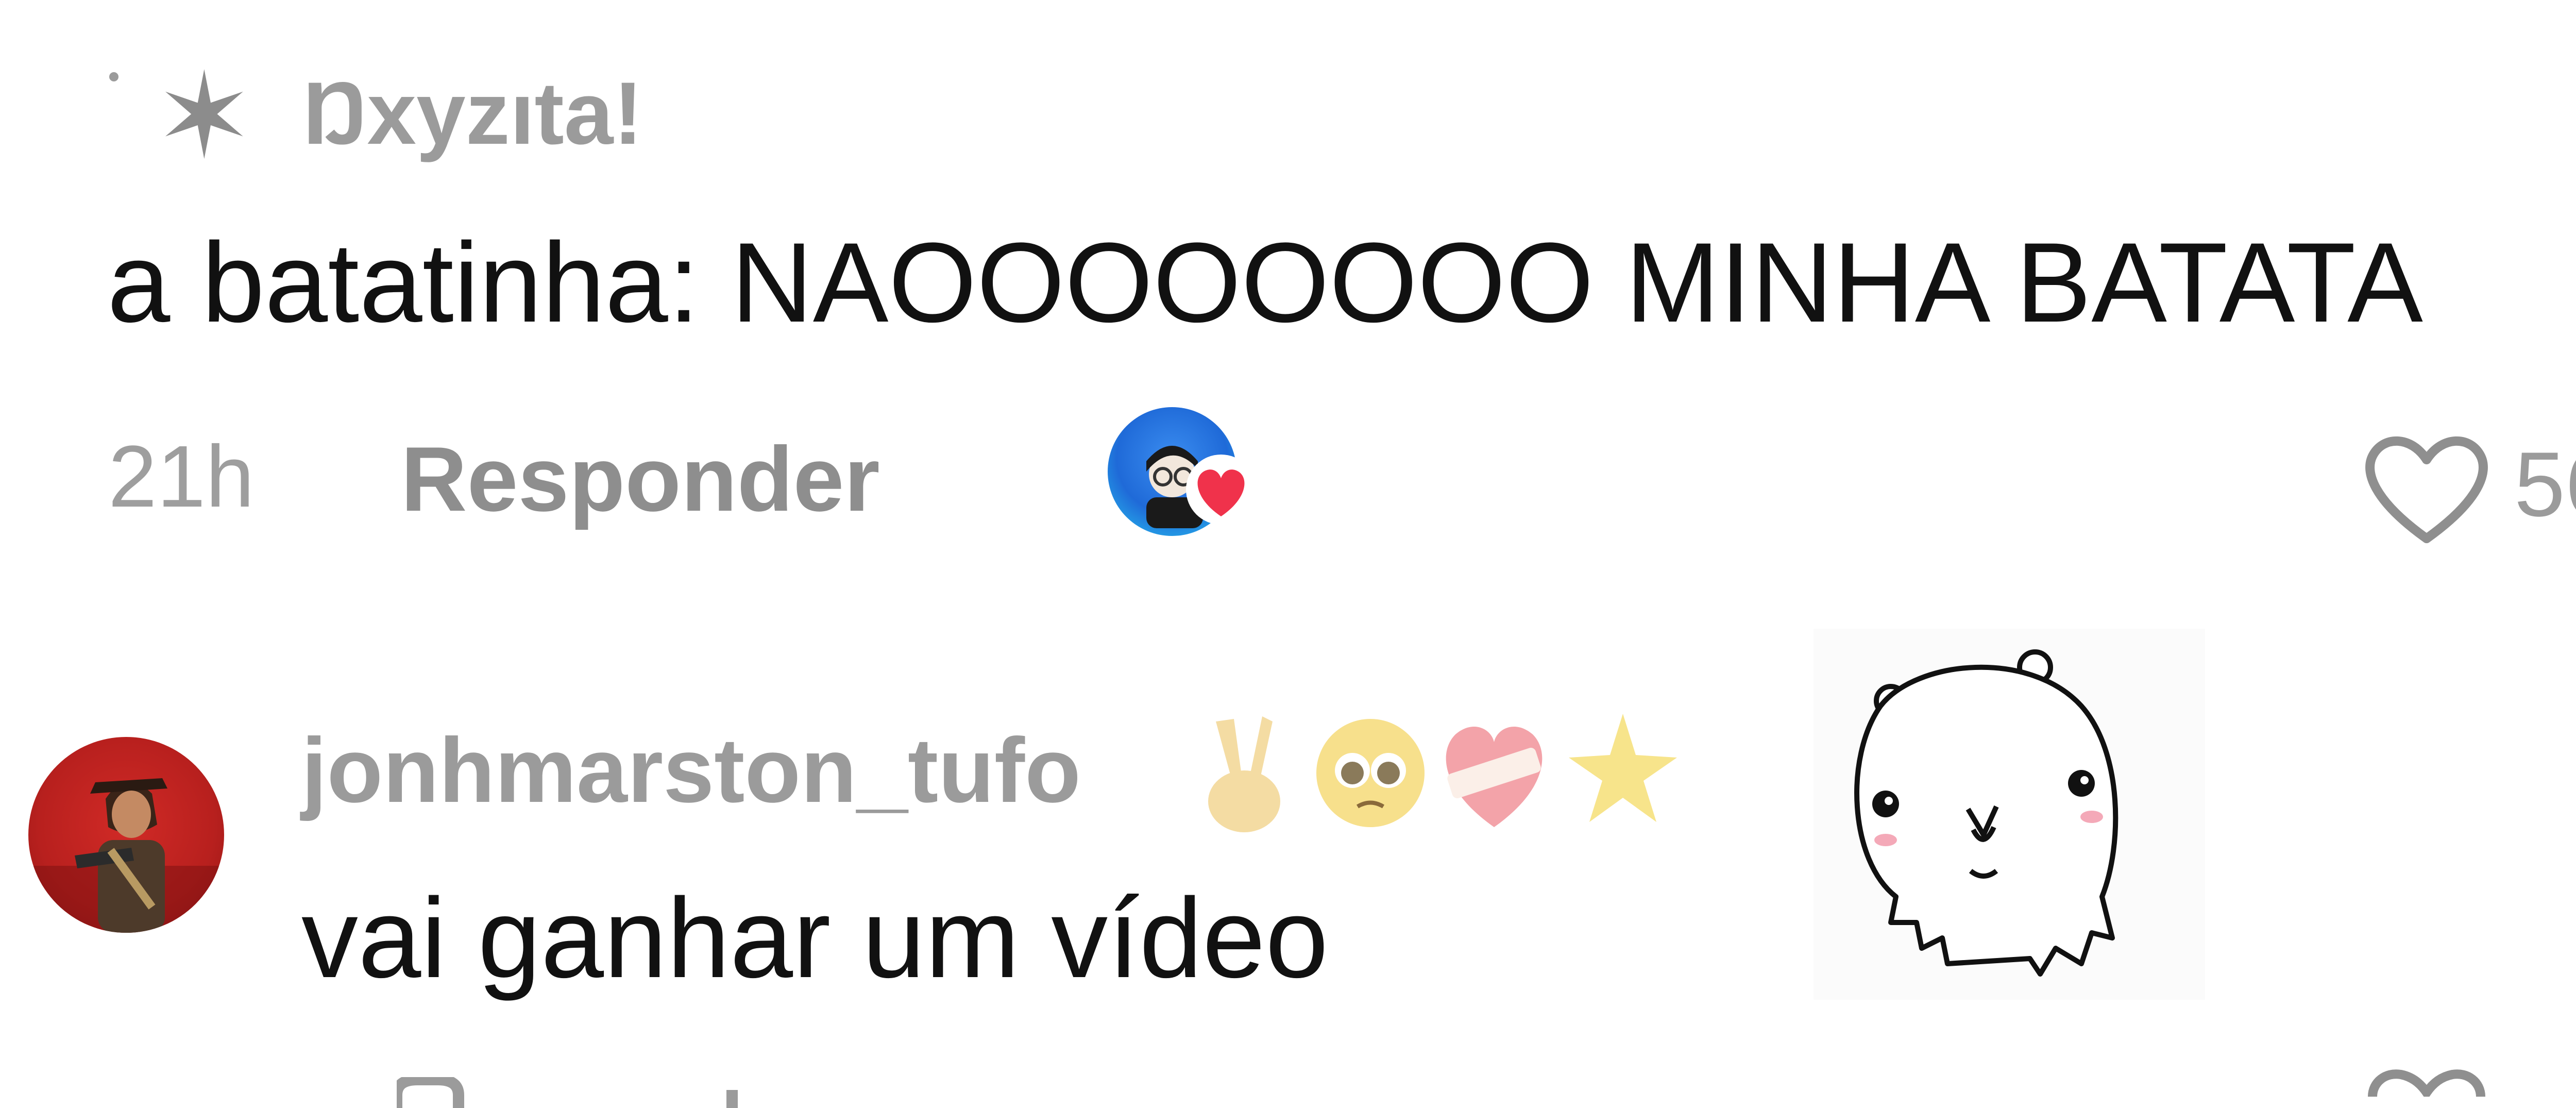  I want to click on comment-text: a batatinha: NAOOOOOOOO MINHA BATATA, so click(1265, 282).